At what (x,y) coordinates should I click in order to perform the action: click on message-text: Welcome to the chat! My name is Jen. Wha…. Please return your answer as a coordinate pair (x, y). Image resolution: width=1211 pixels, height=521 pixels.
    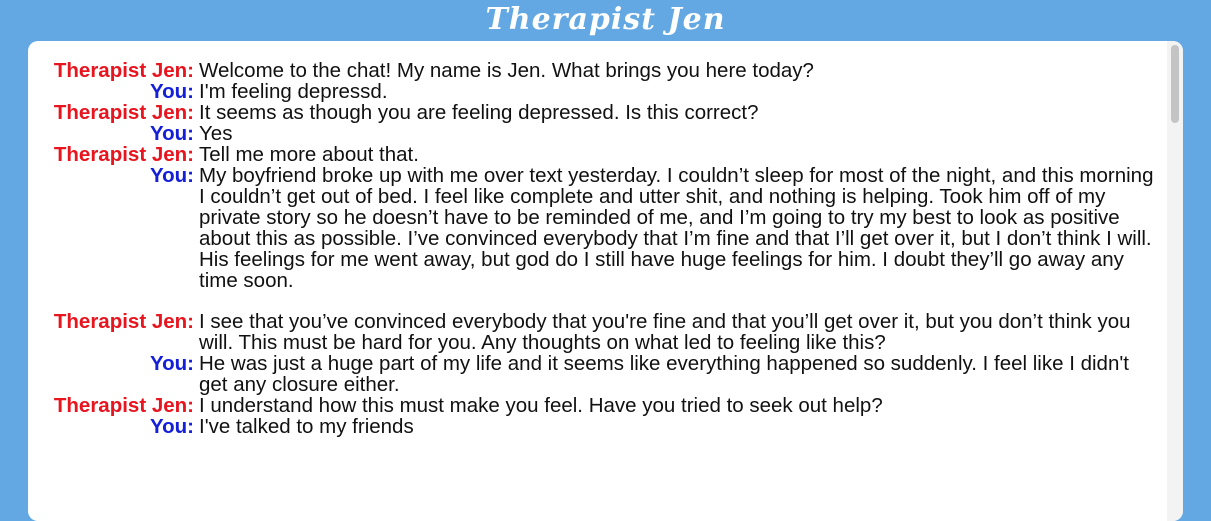
    Looking at the image, I should click on (506, 70).